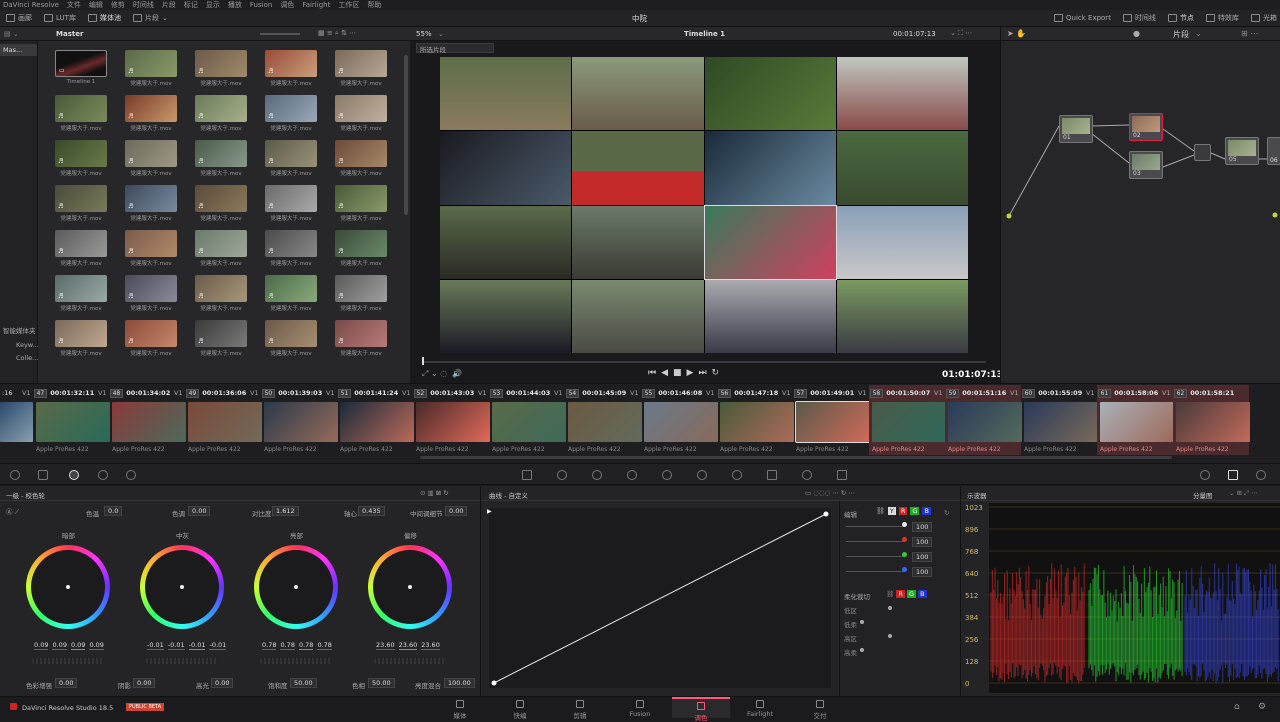 This screenshot has width=1280, height=722. I want to click on gallery-button: 画廊, so click(19, 18).